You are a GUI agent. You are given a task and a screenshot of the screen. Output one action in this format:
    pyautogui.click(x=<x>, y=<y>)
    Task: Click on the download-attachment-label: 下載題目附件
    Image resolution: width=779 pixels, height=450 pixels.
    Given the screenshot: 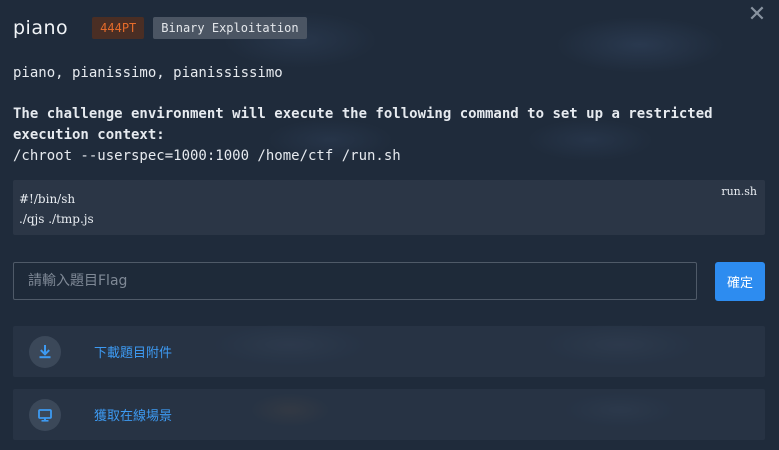 What is the action you would take?
    pyautogui.click(x=133, y=353)
    